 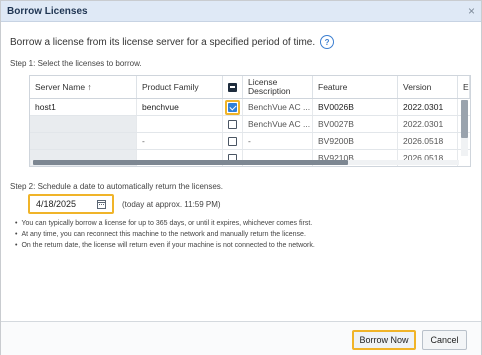 I want to click on cell-server: host1, so click(x=83, y=107).